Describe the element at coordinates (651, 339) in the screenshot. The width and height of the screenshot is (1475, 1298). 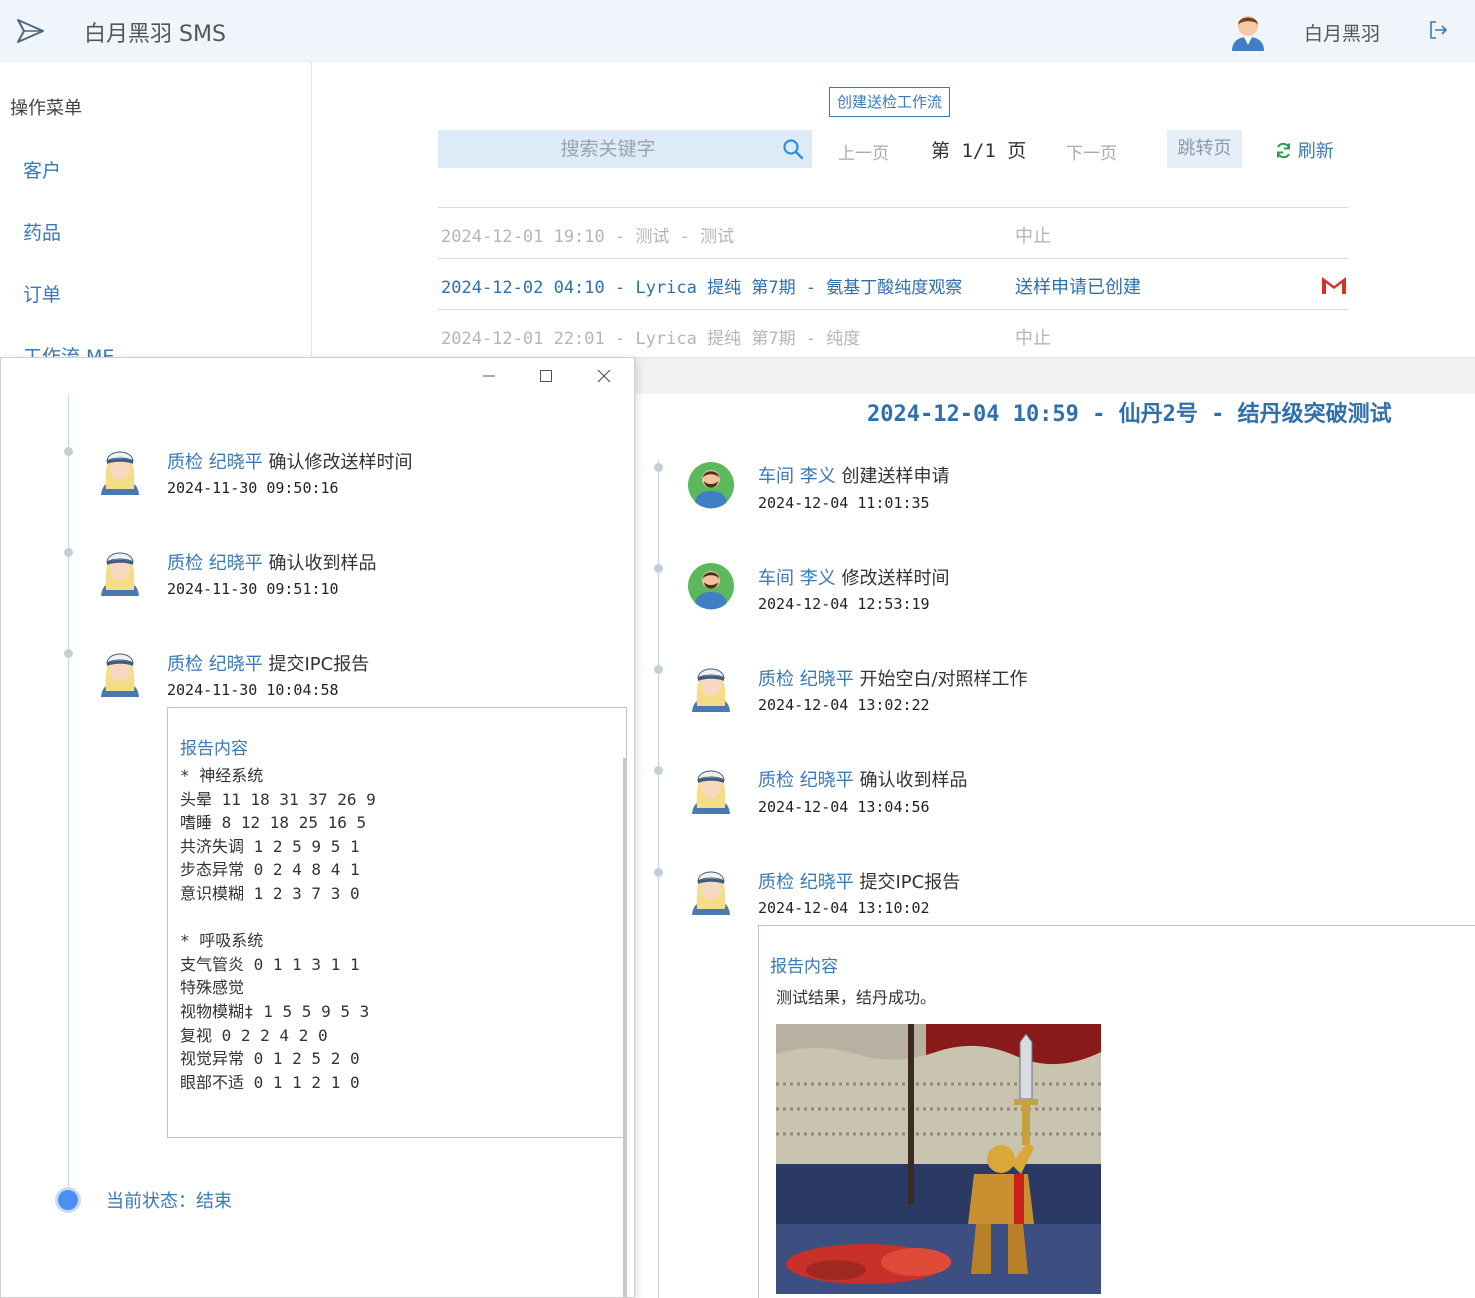
I see `workflow-title: 2024-12-01 22:01 - Lyrica 提纯 第7期 - 纯度` at that location.